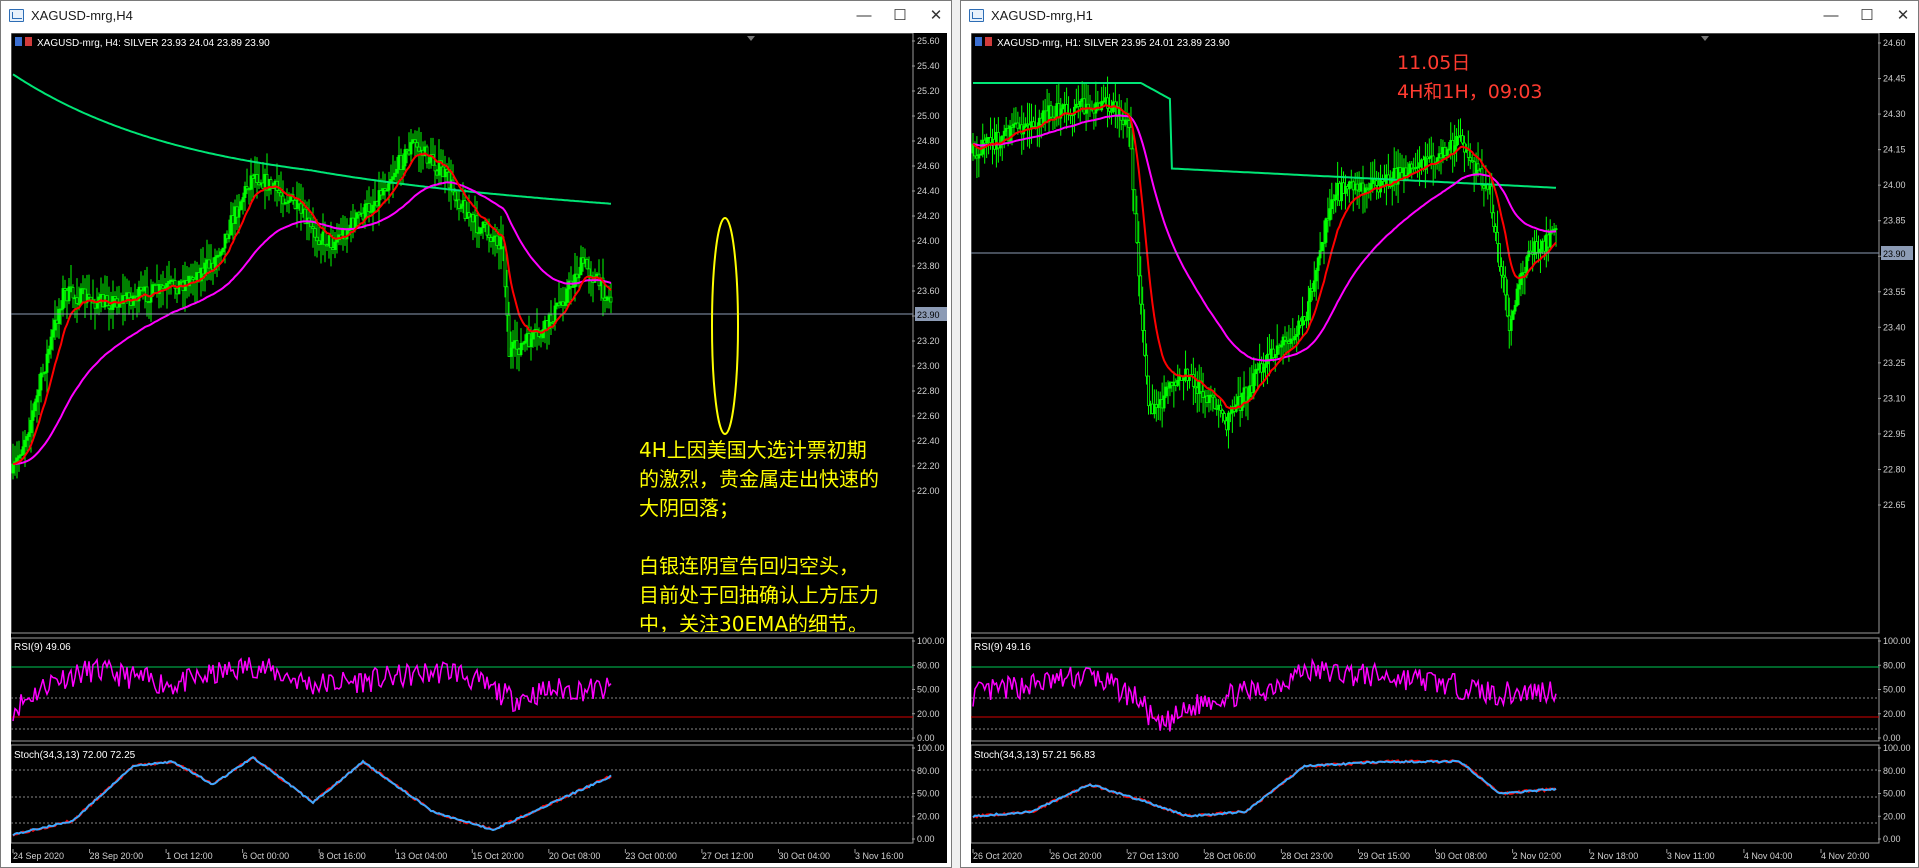 This screenshot has height=868, width=1919. What do you see at coordinates (1470, 92) in the screenshot?
I see `annotation-time: 4H和1H，09:03` at bounding box center [1470, 92].